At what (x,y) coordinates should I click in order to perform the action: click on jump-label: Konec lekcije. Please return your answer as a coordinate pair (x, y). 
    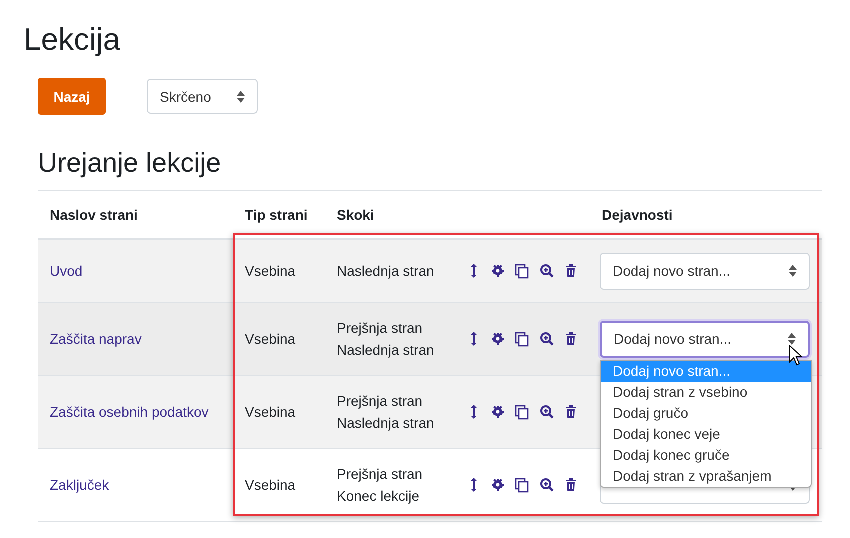
    Looking at the image, I should click on (378, 496).